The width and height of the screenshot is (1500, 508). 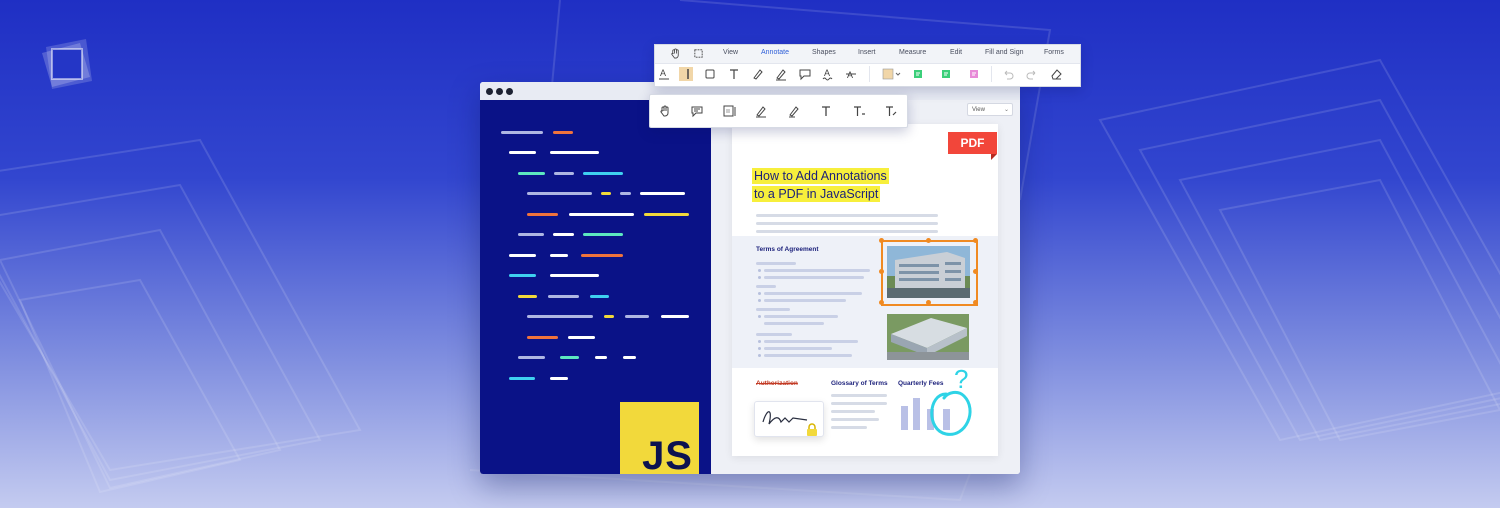 What do you see at coordinates (916, 414) in the screenshot?
I see `chart-bar` at bounding box center [916, 414].